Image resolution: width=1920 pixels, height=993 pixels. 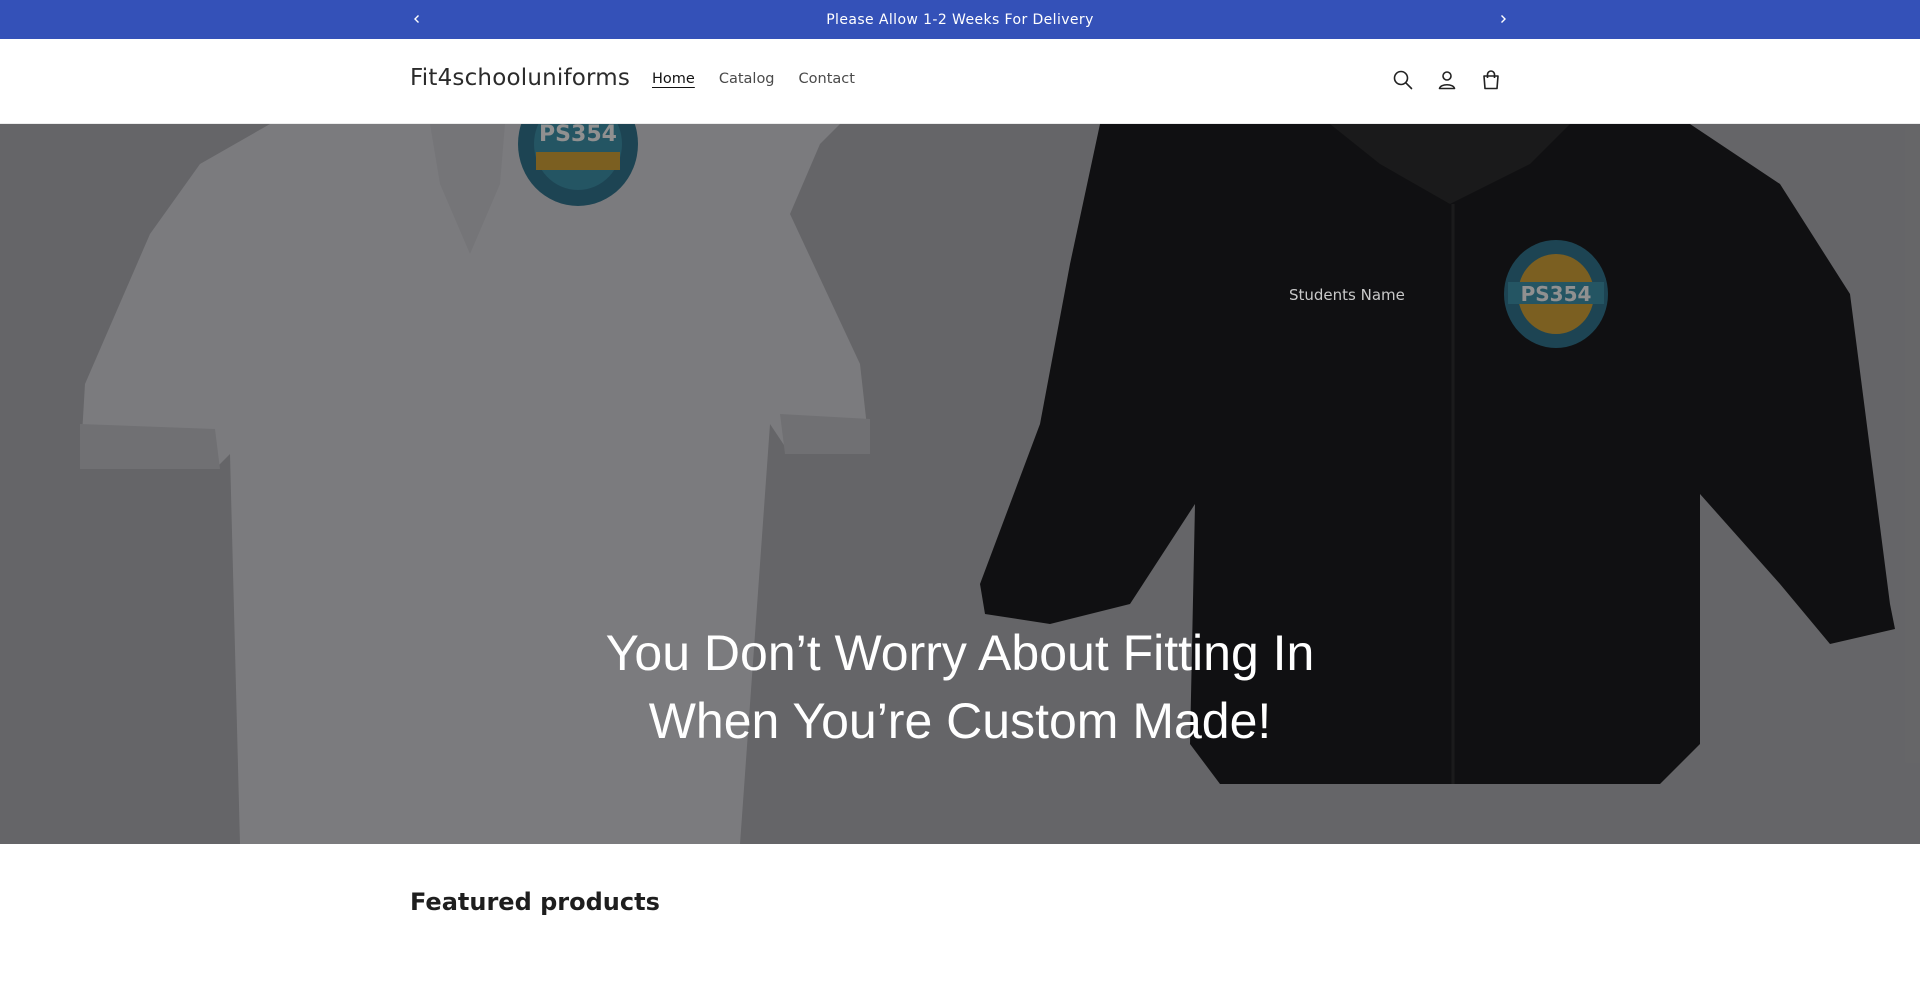 I want to click on announcement-next-button, so click(x=1503, y=19).